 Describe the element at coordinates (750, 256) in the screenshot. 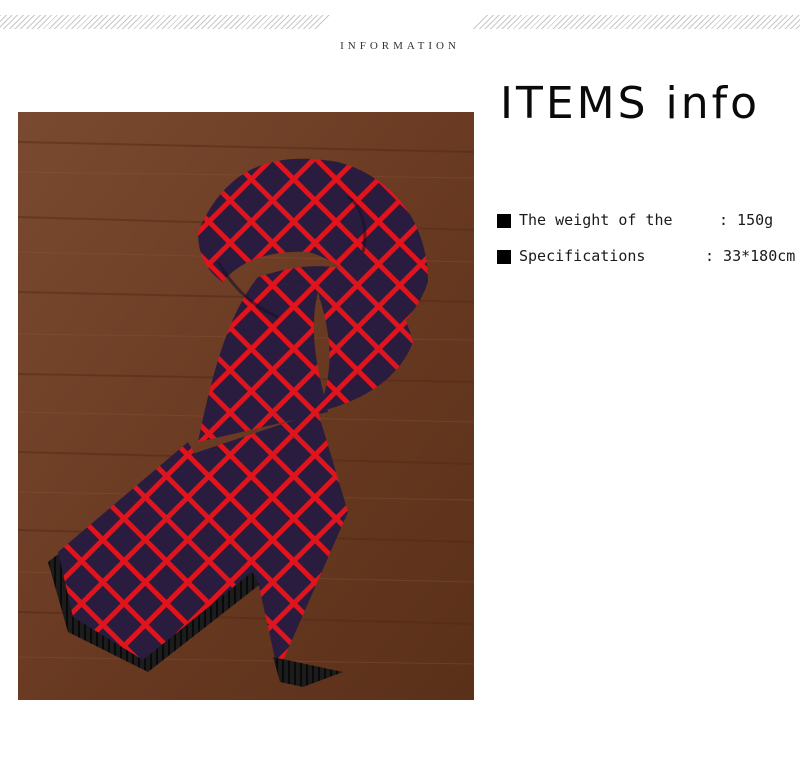

I see `spec-value-specifications: : 33*180cm` at that location.